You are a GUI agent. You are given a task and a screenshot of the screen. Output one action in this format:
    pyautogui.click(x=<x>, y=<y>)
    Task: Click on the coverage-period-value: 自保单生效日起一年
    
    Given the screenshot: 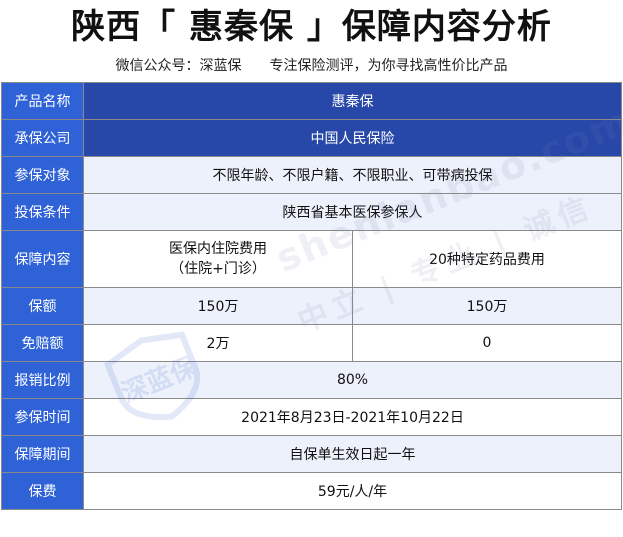 What is the action you would take?
    pyautogui.click(x=352, y=454)
    